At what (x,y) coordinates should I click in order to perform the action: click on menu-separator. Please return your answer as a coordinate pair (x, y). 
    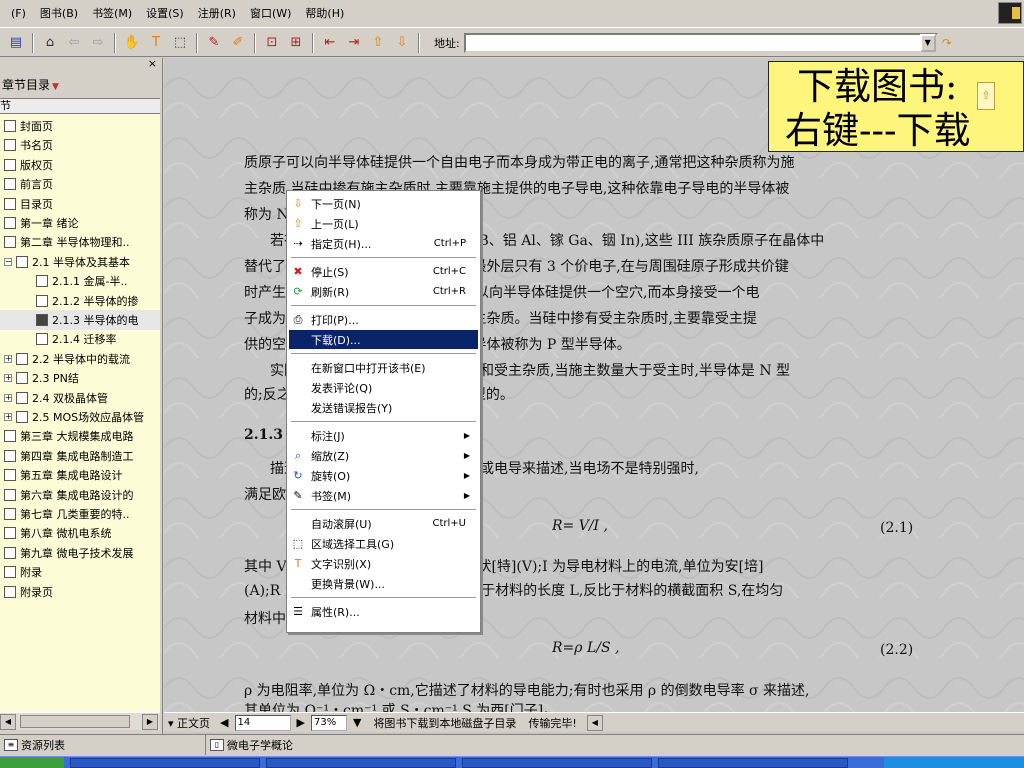
    Looking at the image, I should click on (383, 258).